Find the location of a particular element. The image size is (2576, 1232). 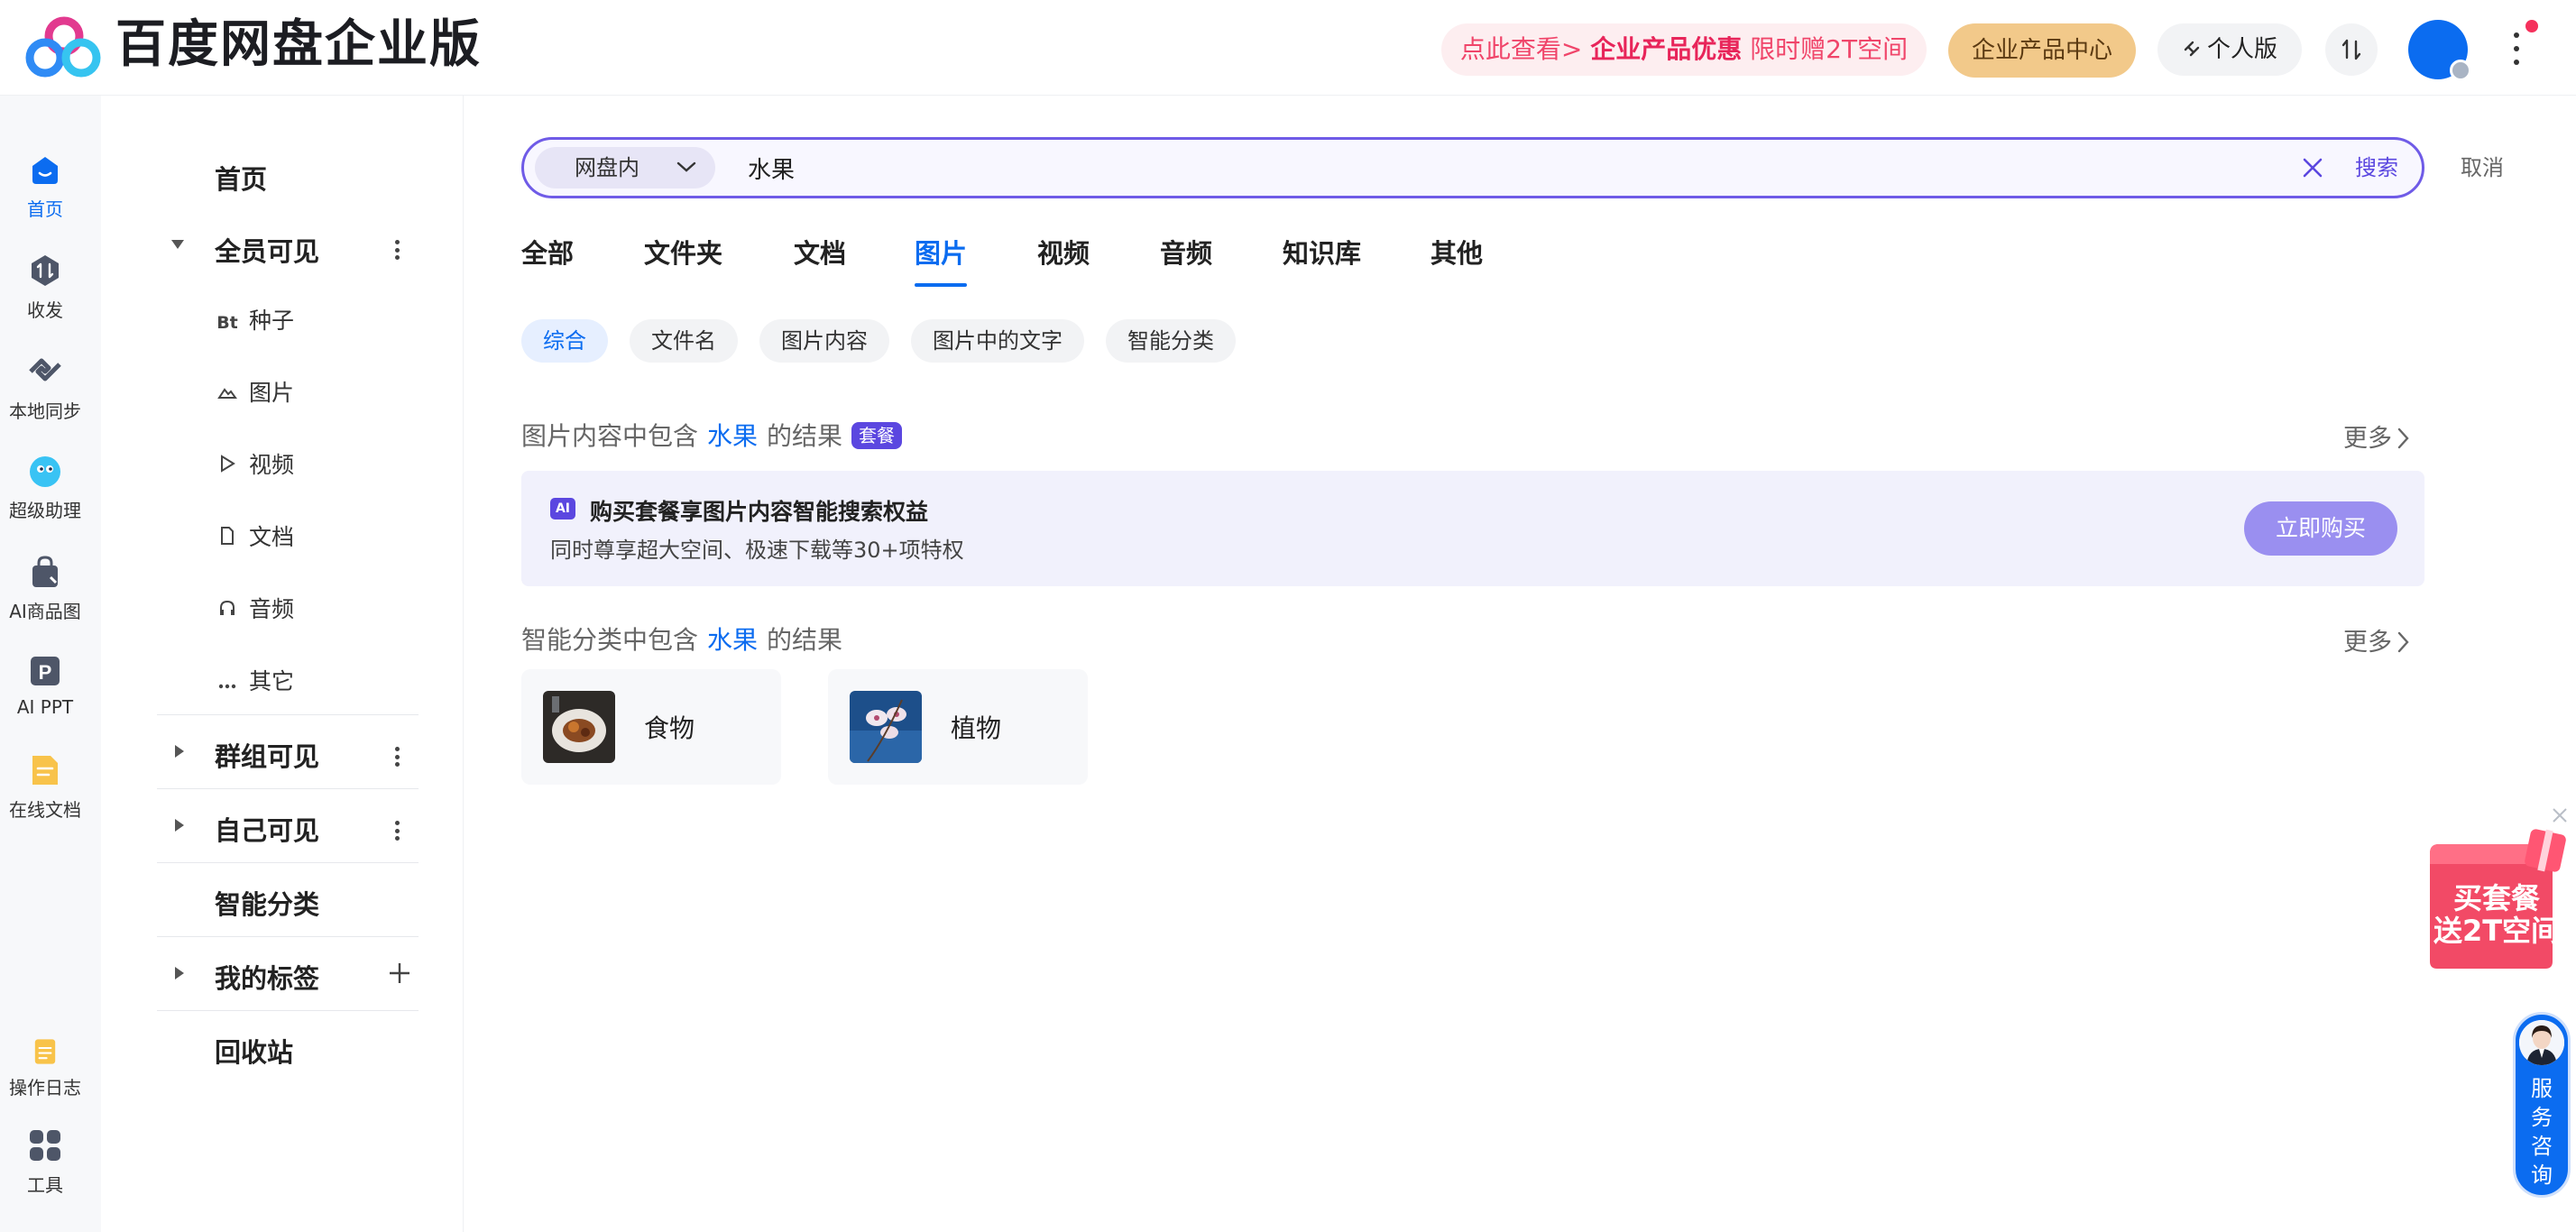

nav-smart-category: 智能分类 is located at coordinates (267, 903).